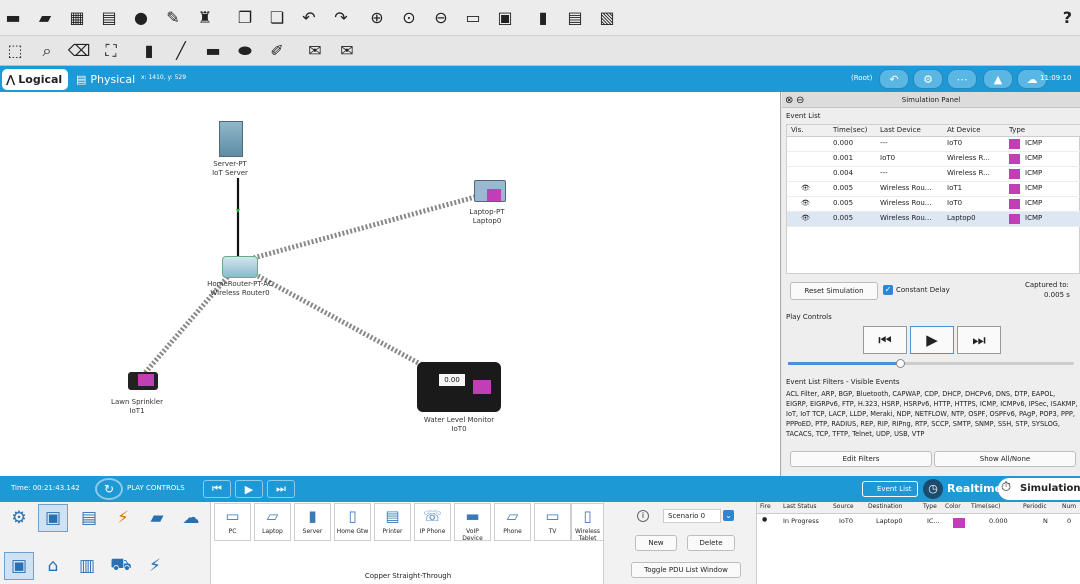 The image size is (1080, 584). I want to click on realtime-clock-icon: ◷, so click(933, 489).